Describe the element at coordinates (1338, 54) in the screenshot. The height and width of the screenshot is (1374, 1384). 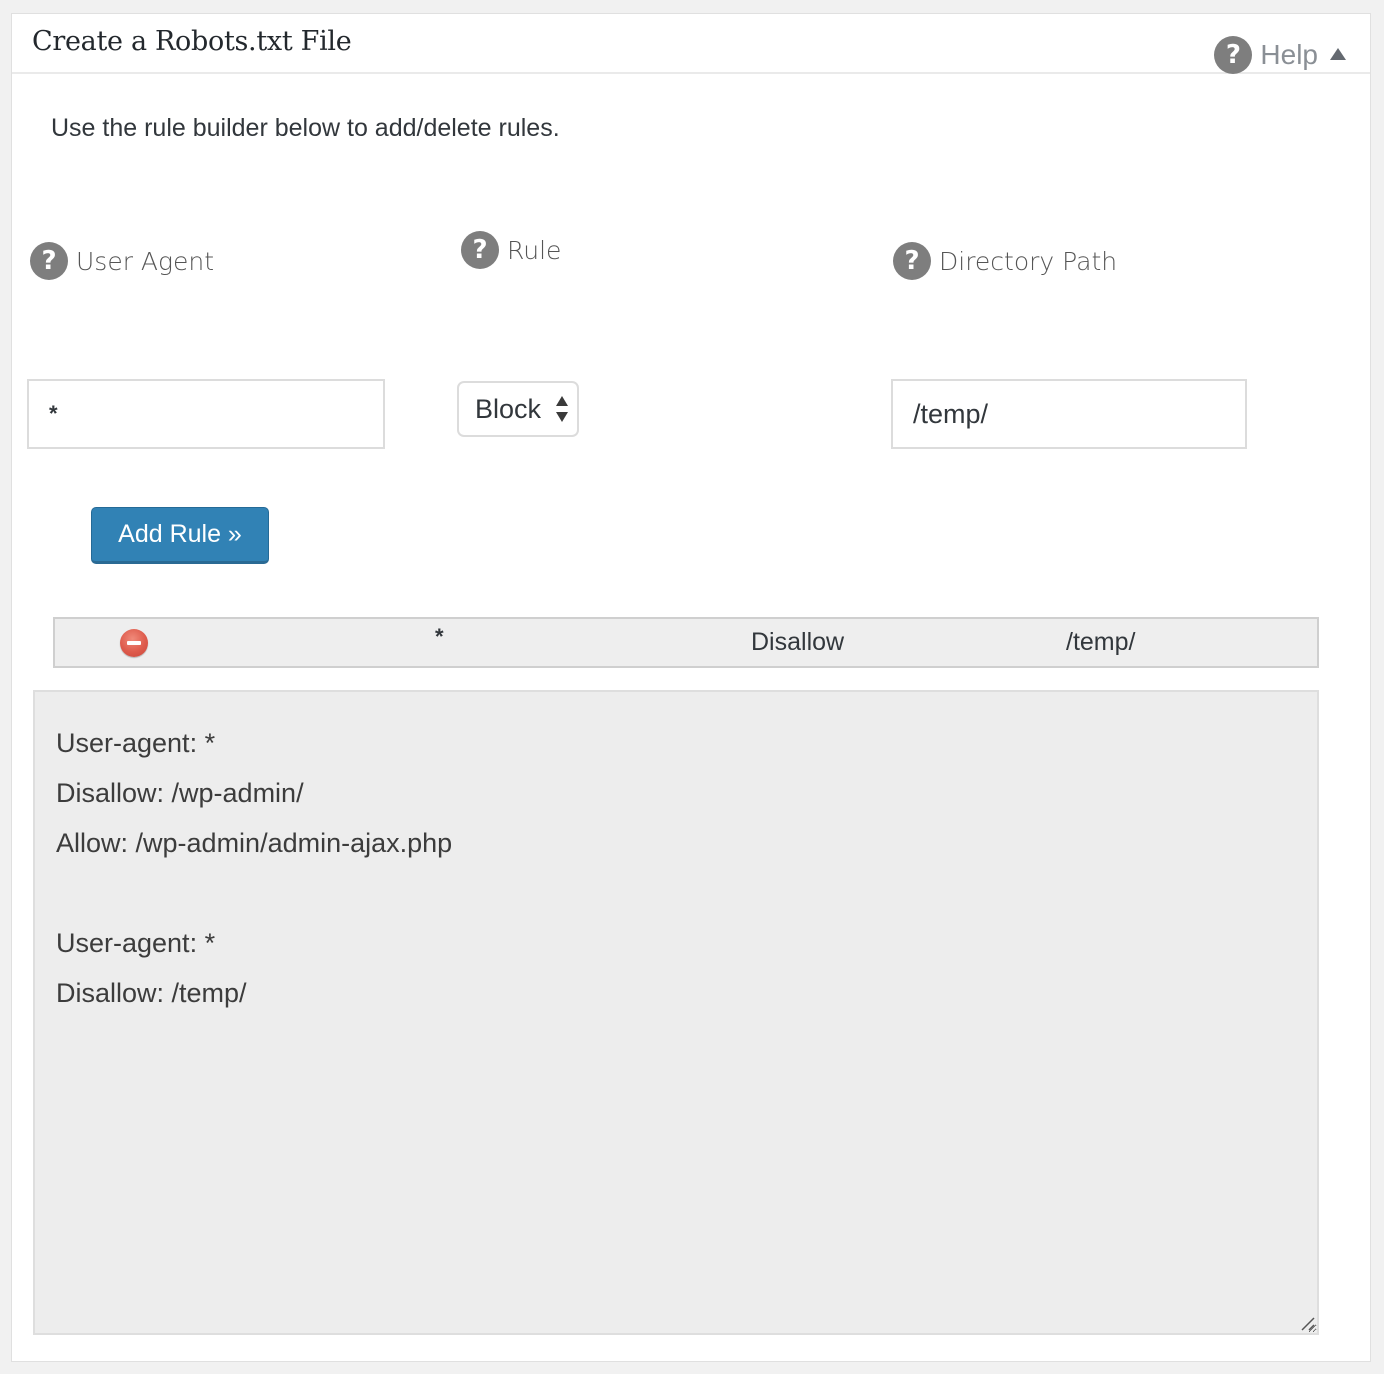
I see `caret-up-icon` at that location.